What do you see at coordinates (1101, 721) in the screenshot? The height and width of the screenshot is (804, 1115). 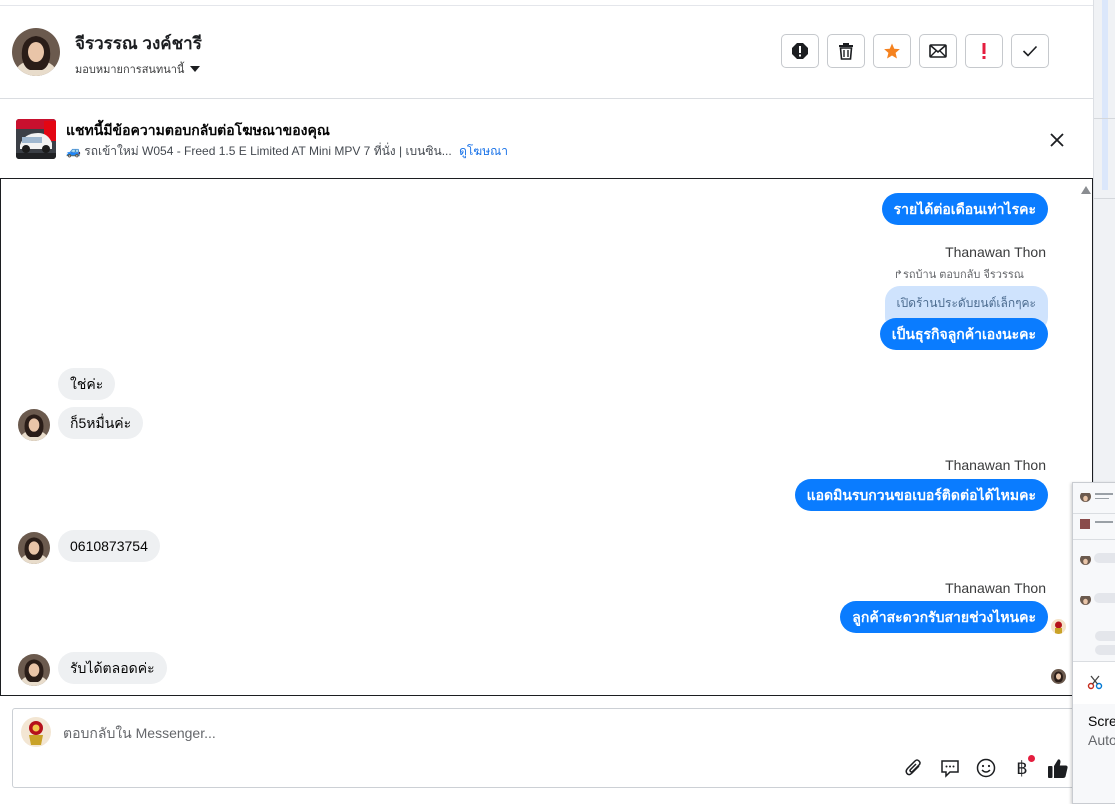 I see `notification-title: Scre` at bounding box center [1101, 721].